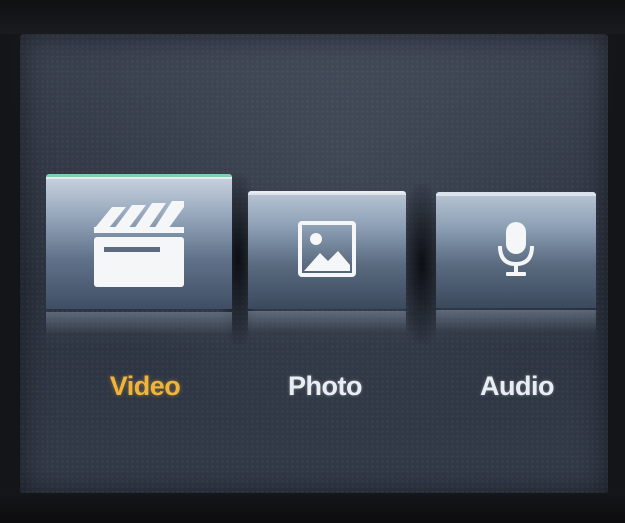 This screenshot has width=625, height=523. Describe the element at coordinates (327, 249) in the screenshot. I see `picture-icon` at that location.